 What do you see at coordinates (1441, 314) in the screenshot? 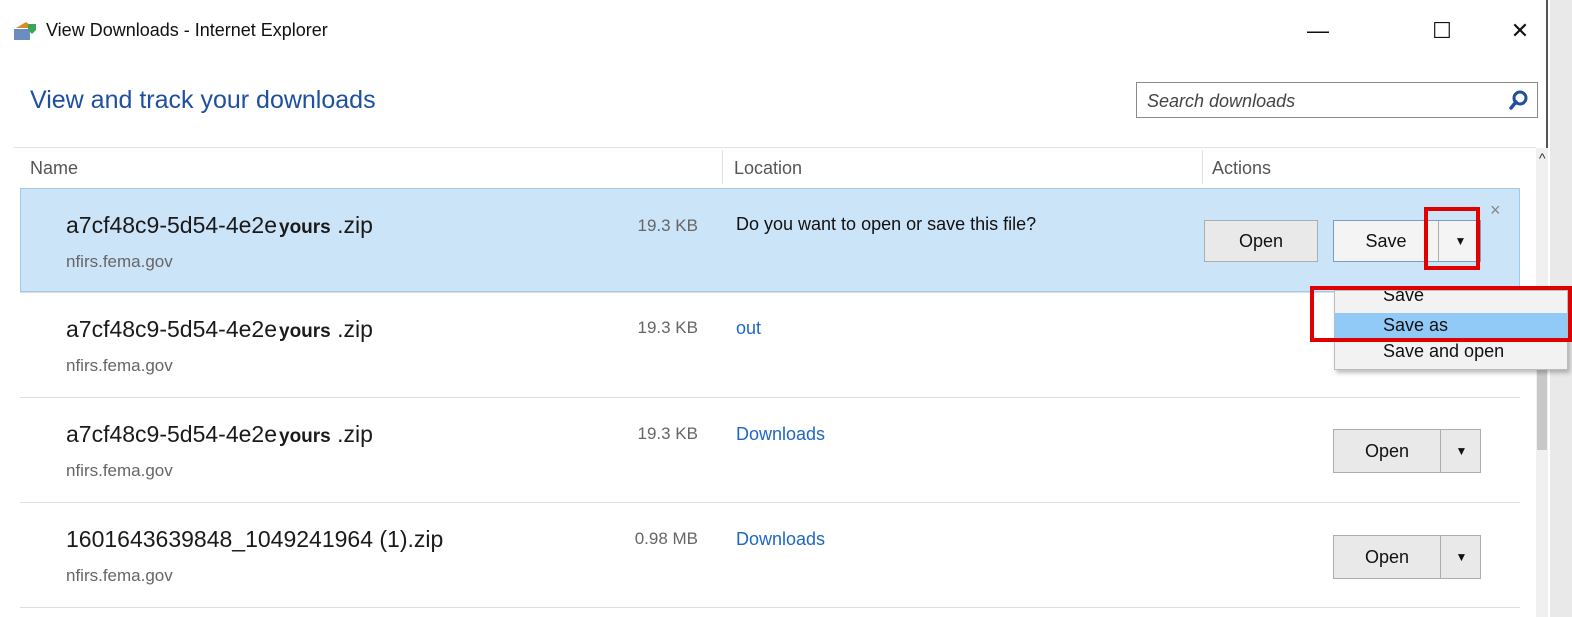
I see `annotation-highlight-save-as` at bounding box center [1441, 314].